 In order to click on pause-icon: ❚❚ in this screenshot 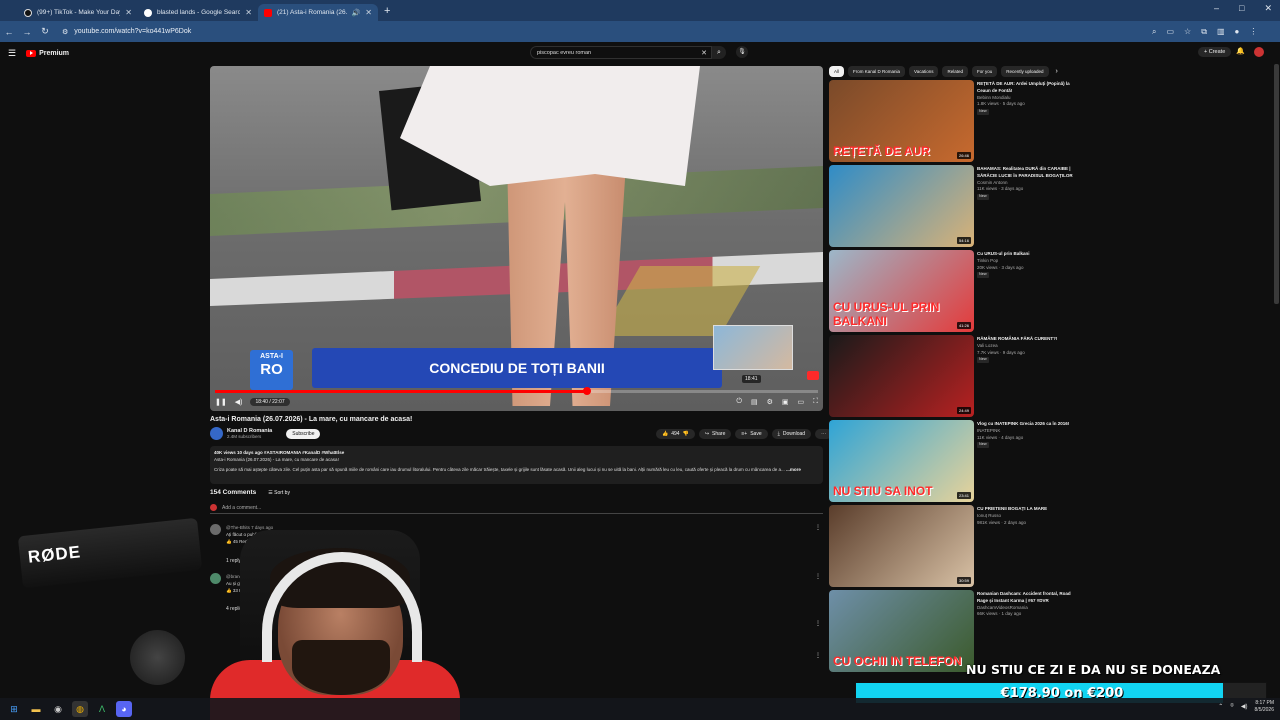, I will do `click(221, 402)`.